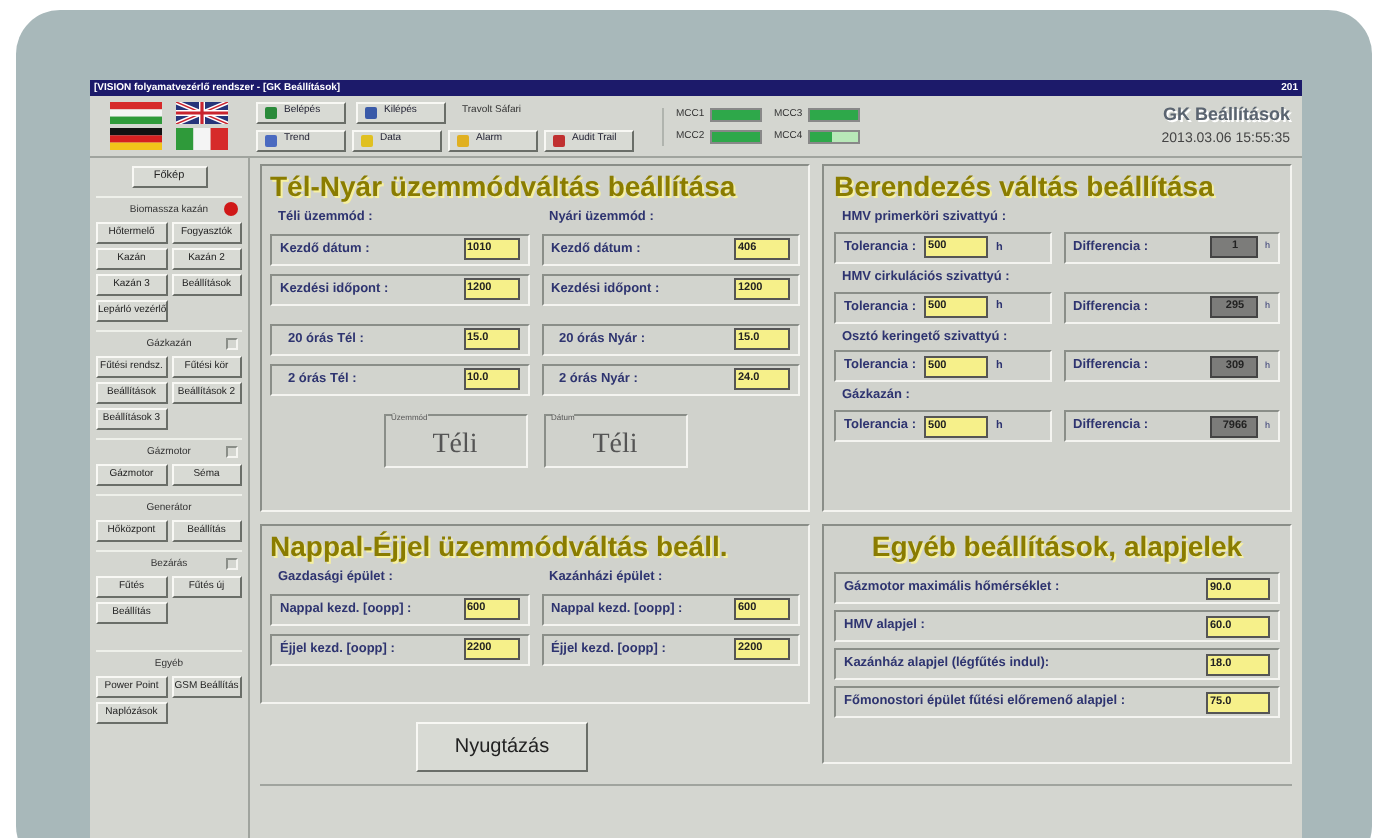 The height and width of the screenshot is (838, 1388). Describe the element at coordinates (500, 546) in the screenshot. I see `panel-title: Nappal-Éjjel üzemmódváltás beáll.` at that location.